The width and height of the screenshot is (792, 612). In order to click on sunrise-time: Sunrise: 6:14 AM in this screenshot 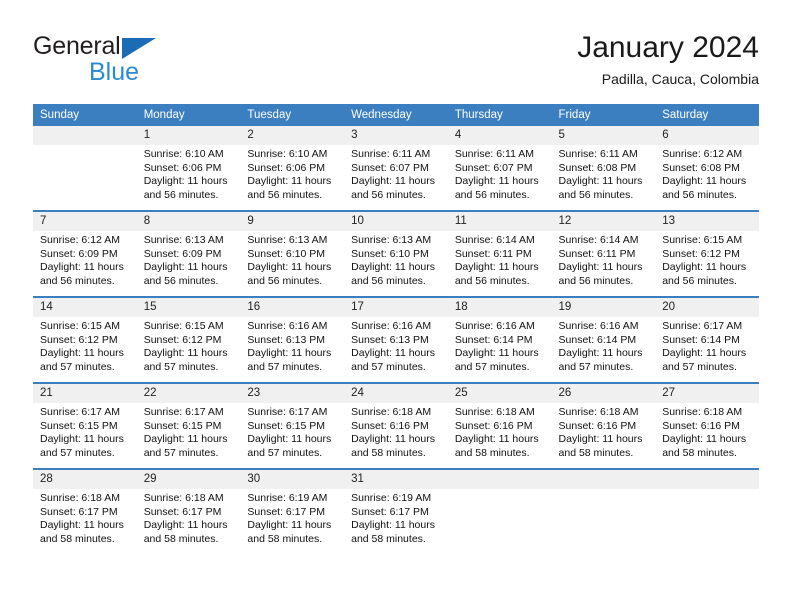, I will do `click(598, 240)`.